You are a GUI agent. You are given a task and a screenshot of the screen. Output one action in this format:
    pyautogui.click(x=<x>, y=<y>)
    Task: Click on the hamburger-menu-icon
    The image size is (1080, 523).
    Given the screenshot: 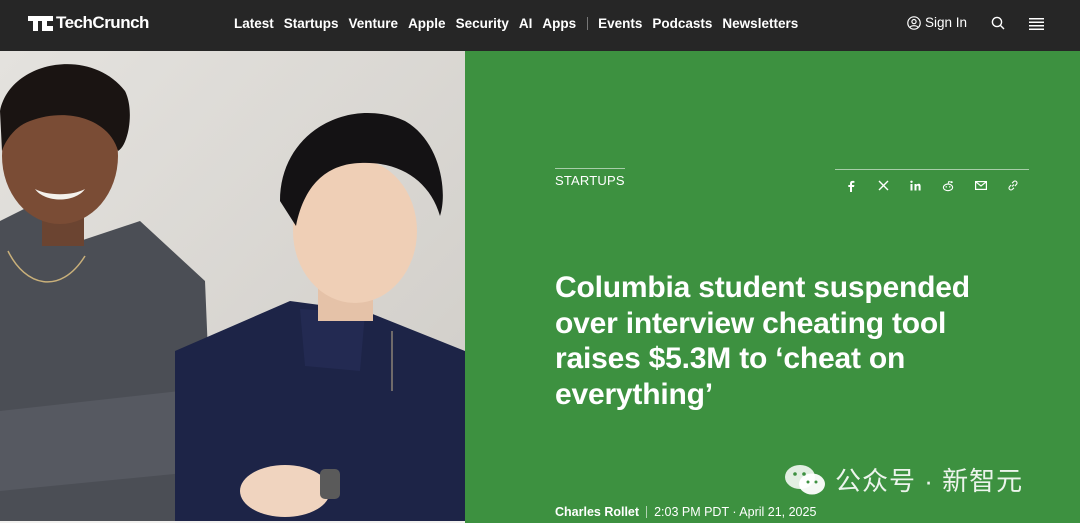 What is the action you would take?
    pyautogui.click(x=1036, y=24)
    